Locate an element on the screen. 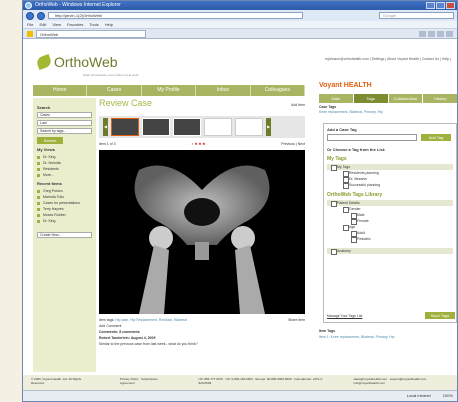 This screenshot has width=458, height=402. ie-icon is located at coordinates (28, 5).